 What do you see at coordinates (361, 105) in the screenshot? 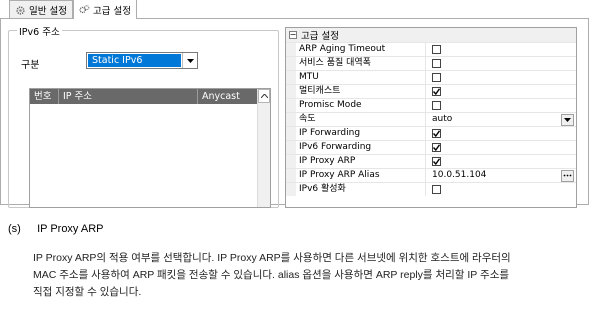
I see `property-name: Promisc Mode` at bounding box center [361, 105].